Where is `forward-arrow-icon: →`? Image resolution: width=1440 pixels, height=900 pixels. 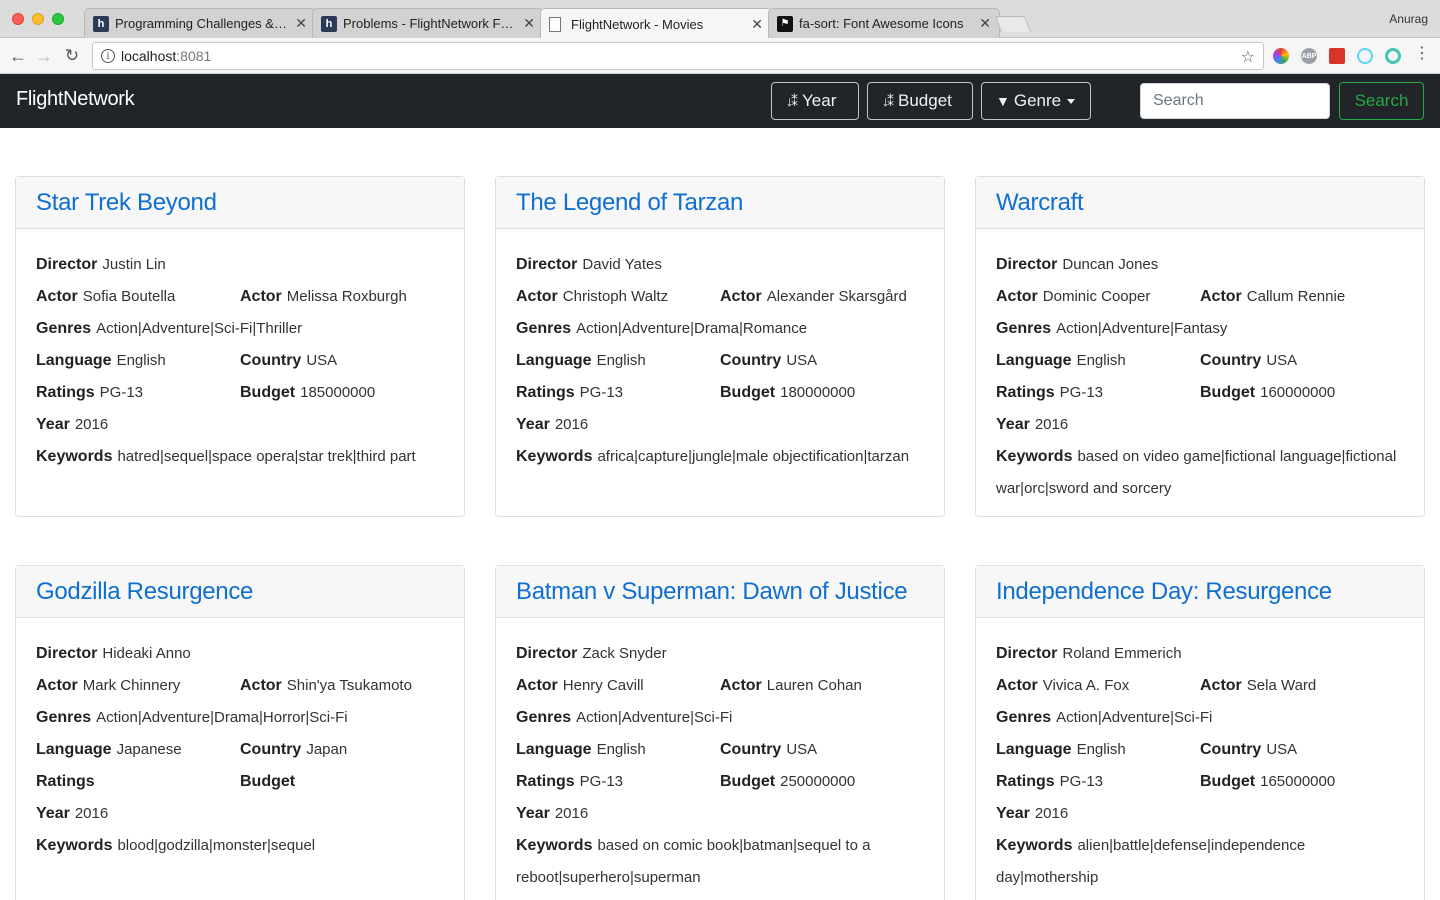 forward-arrow-icon: → is located at coordinates (44, 56).